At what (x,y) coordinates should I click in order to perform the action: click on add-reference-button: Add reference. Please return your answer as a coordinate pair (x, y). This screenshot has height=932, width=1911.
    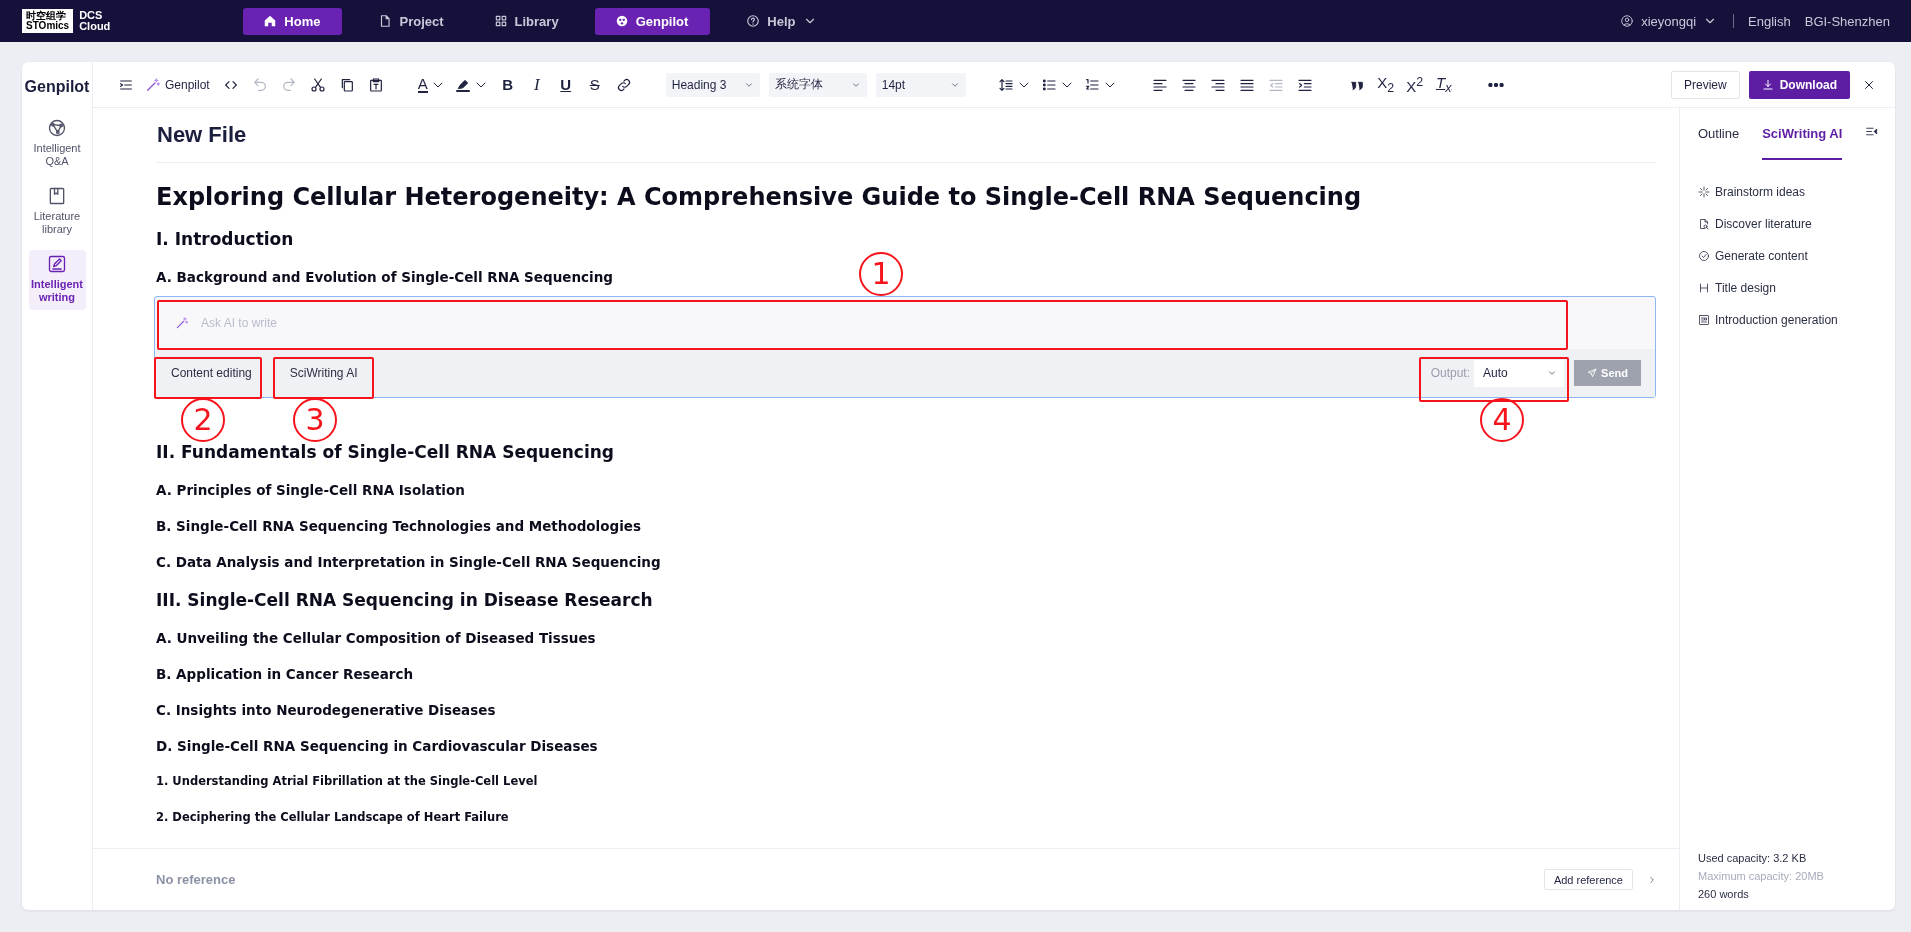
    Looking at the image, I should click on (1588, 879).